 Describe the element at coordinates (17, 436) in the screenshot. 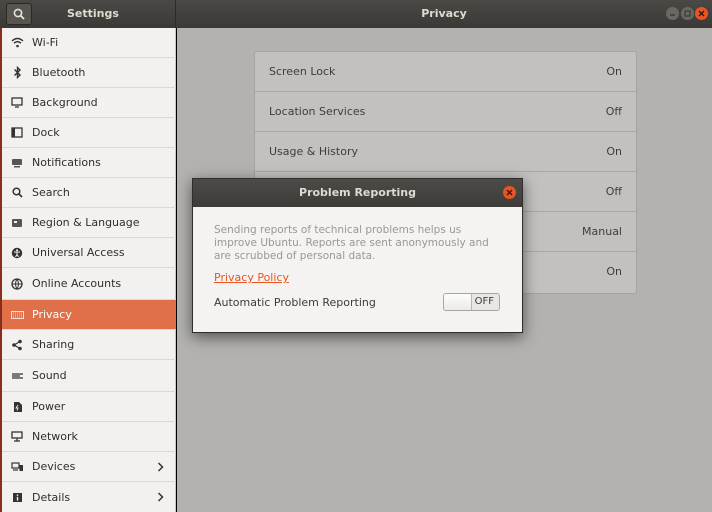

I see `network-icon` at that location.